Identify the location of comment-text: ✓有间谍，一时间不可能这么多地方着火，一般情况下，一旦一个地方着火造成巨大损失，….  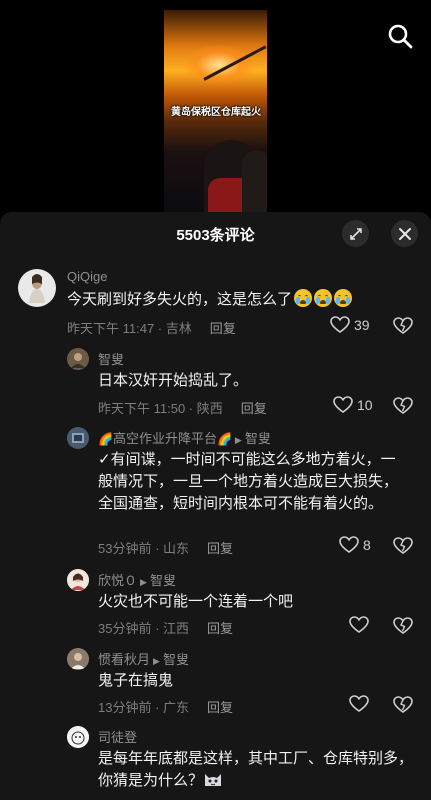
(248, 481).